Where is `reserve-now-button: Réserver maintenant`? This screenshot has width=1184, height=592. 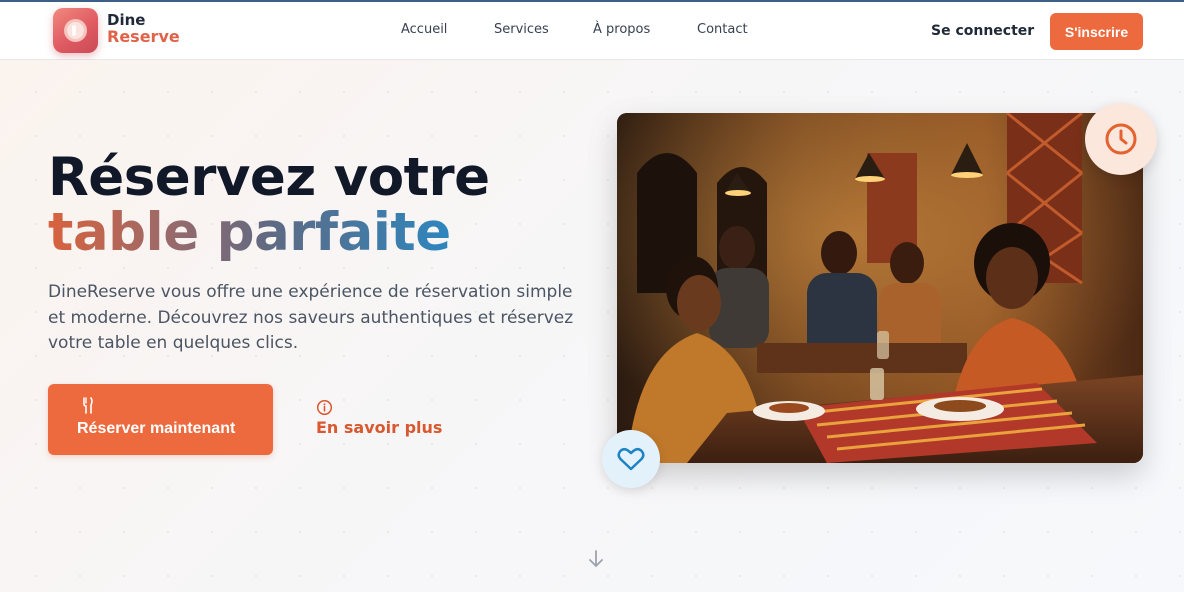
reserve-now-button: Réserver maintenant is located at coordinates (160, 419).